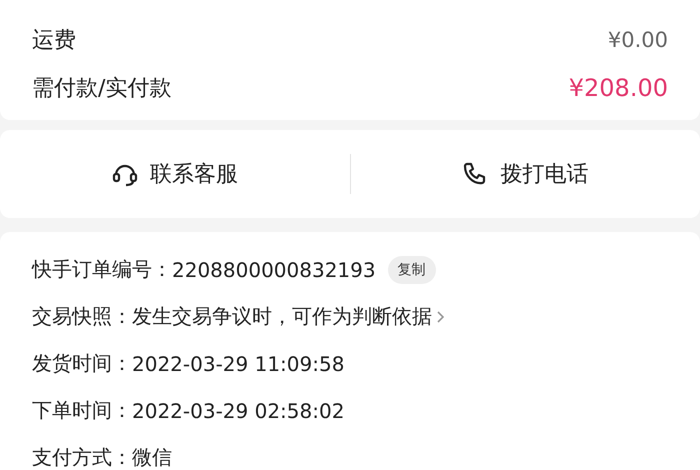 The height and width of the screenshot is (470, 700). What do you see at coordinates (282, 316) in the screenshot?
I see `detail-value: 发生交易争议时，可作为判断依据` at bounding box center [282, 316].